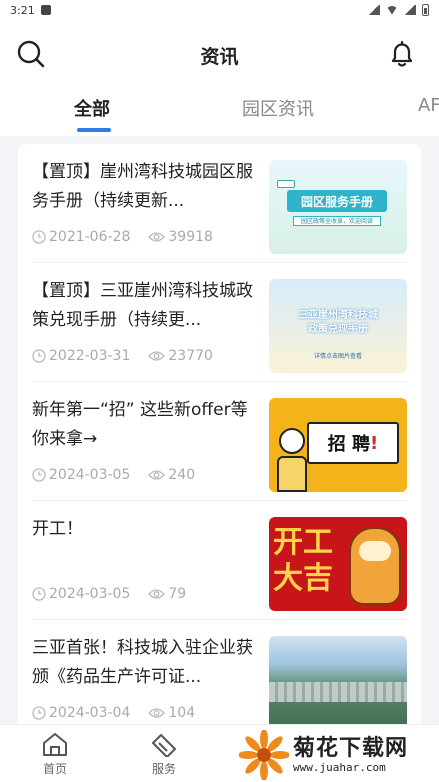 The image size is (439, 782). I want to click on thumb-title-line2: 大吉, so click(303, 578).